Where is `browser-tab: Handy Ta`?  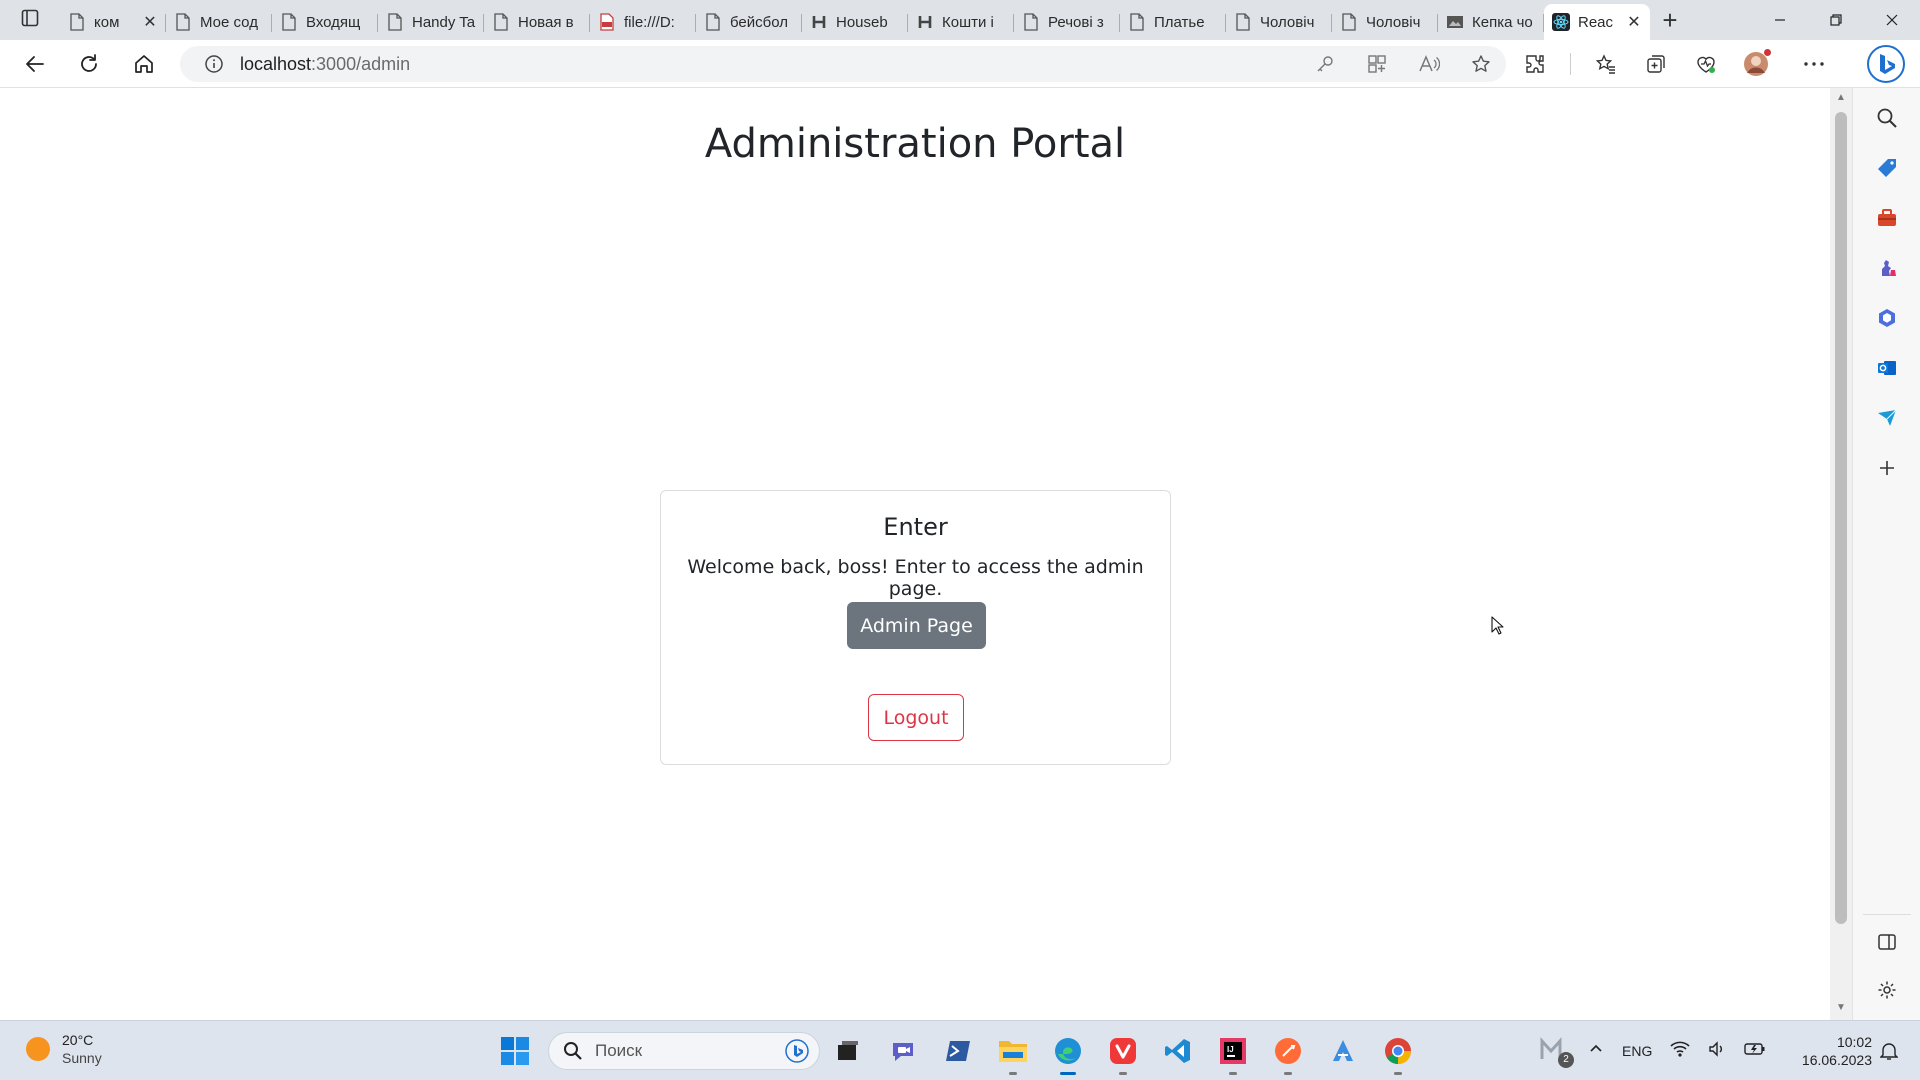
browser-tab: Handy Ta is located at coordinates (431, 22).